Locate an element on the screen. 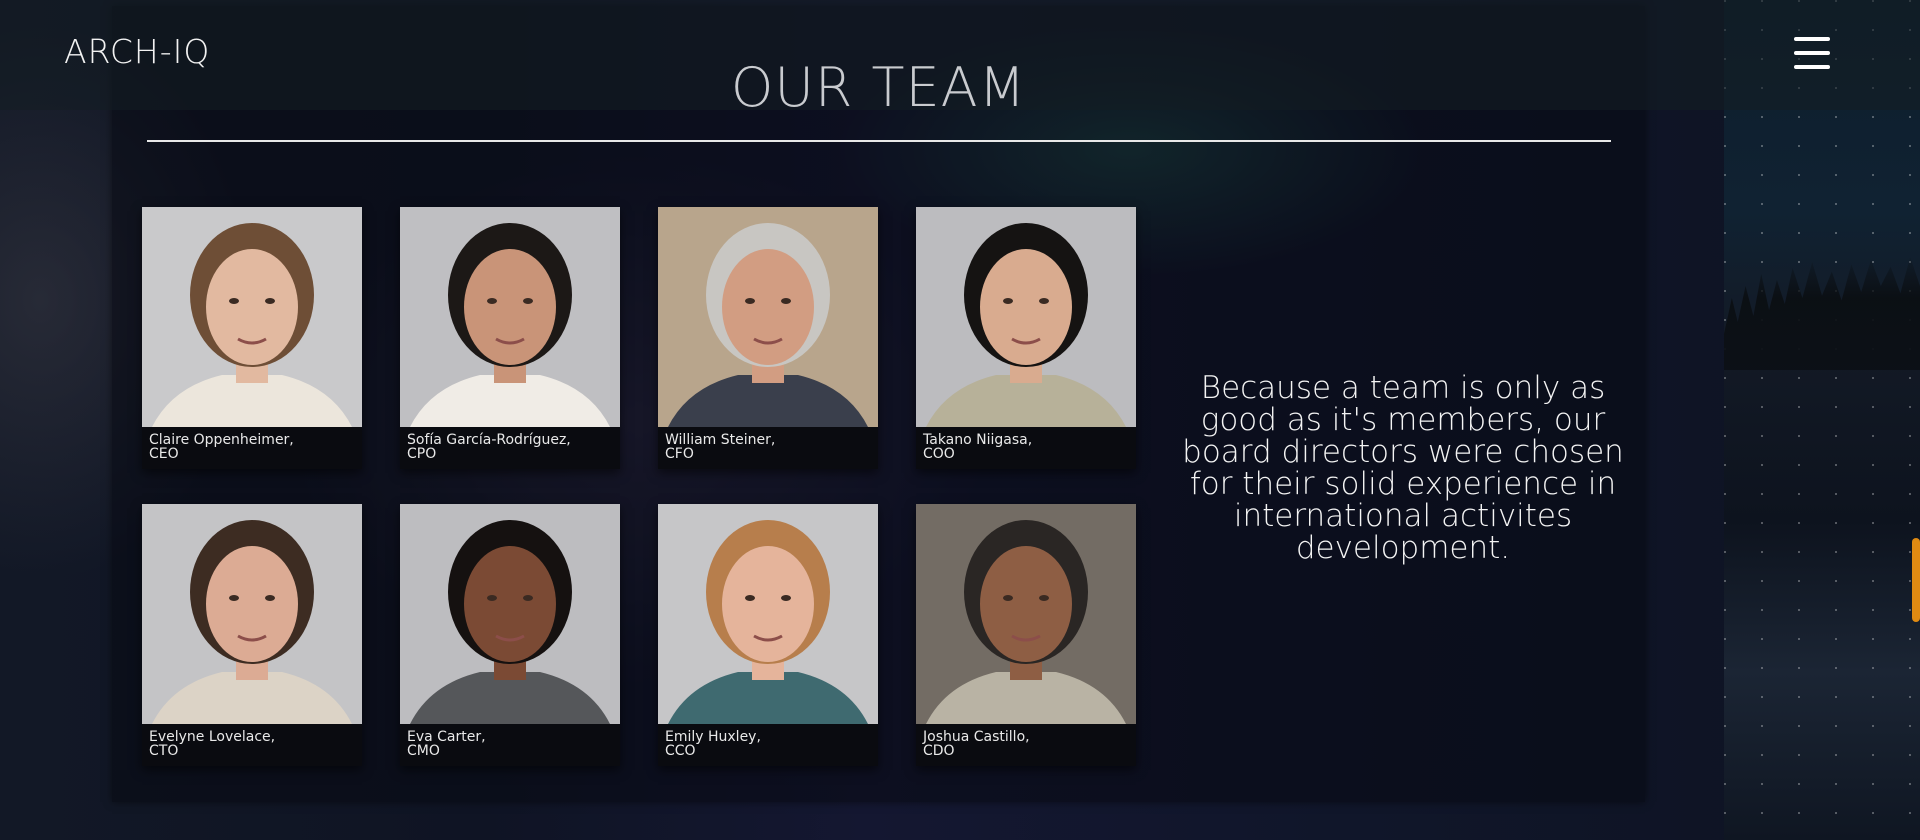  team-member-card: Emily Huxley, CCO is located at coordinates (768, 635).